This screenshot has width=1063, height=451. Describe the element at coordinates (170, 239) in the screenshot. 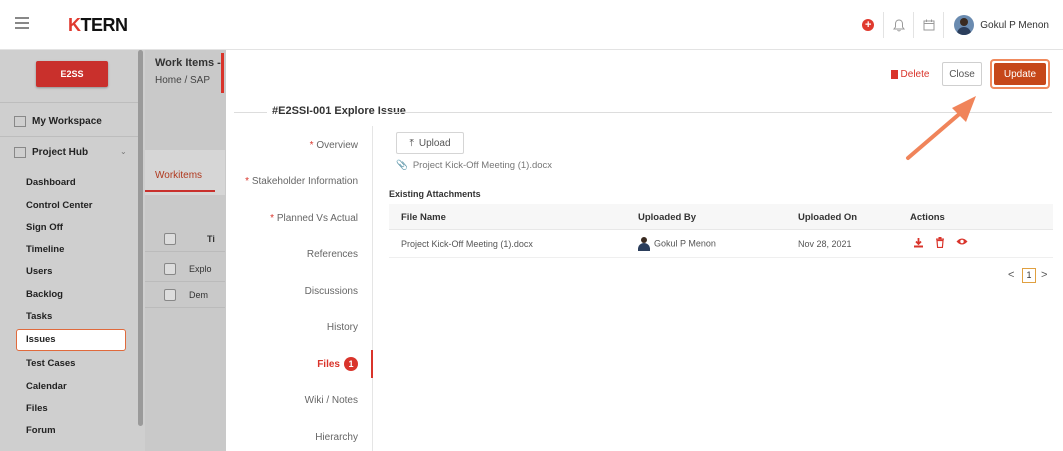

I see `select-all-checkbox` at that location.